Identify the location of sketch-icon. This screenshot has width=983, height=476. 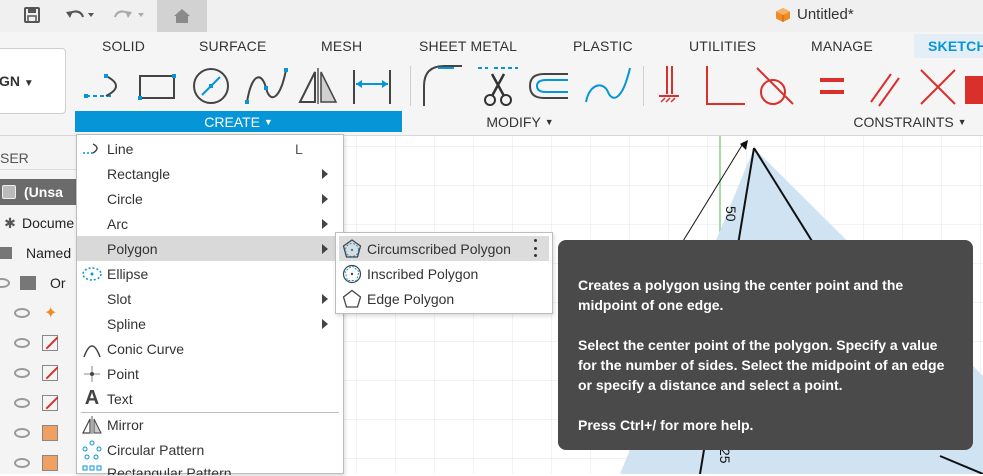
(50, 343).